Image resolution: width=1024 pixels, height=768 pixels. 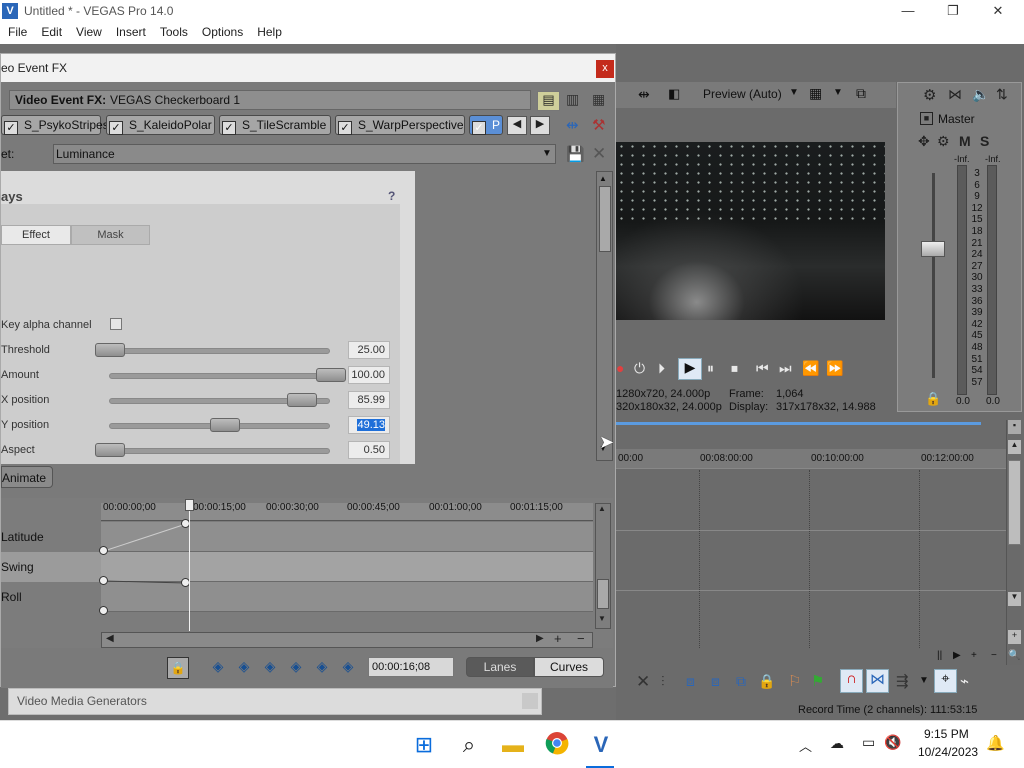 What do you see at coordinates (347, 639) in the screenshot?
I see `kf-hscrollbar: ◀ ▶ + −` at bounding box center [347, 639].